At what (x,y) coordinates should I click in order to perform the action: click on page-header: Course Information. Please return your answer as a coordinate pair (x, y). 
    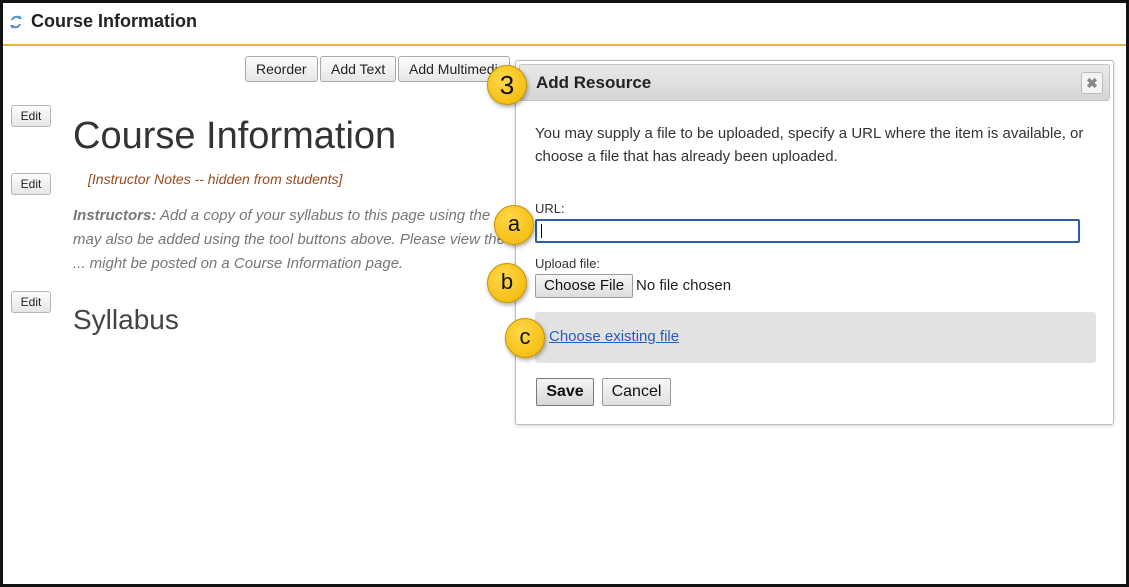
    Looking at the image, I should click on (564, 24).